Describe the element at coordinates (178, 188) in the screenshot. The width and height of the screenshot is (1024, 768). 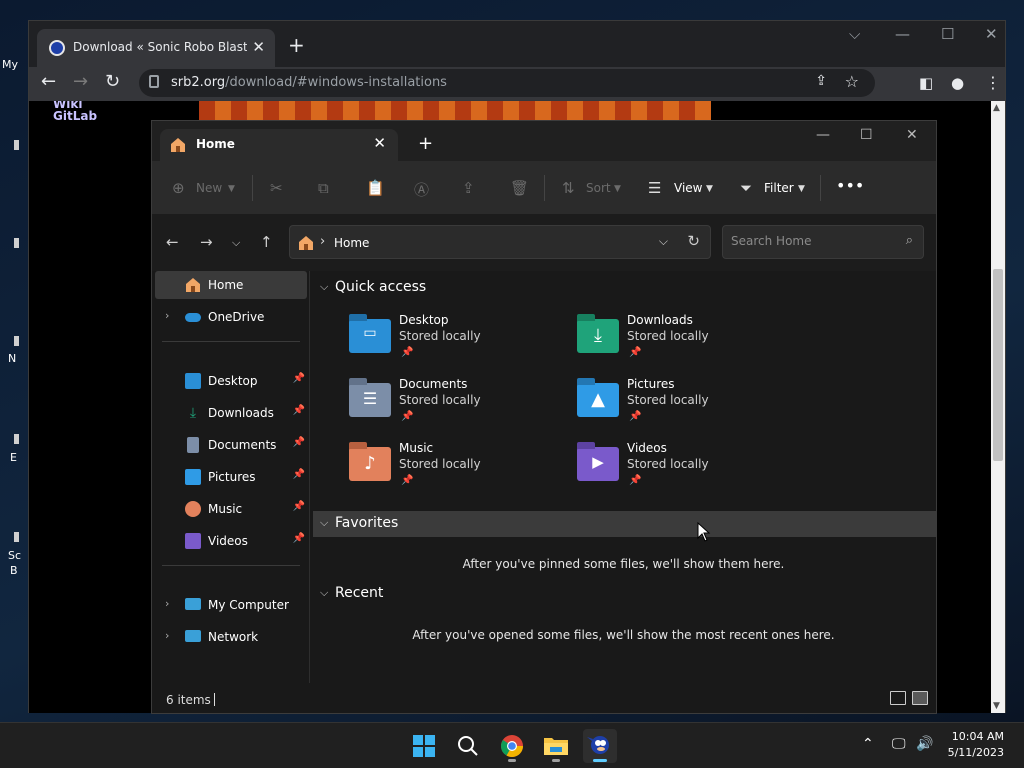
I see `new-icon: ⊕` at that location.